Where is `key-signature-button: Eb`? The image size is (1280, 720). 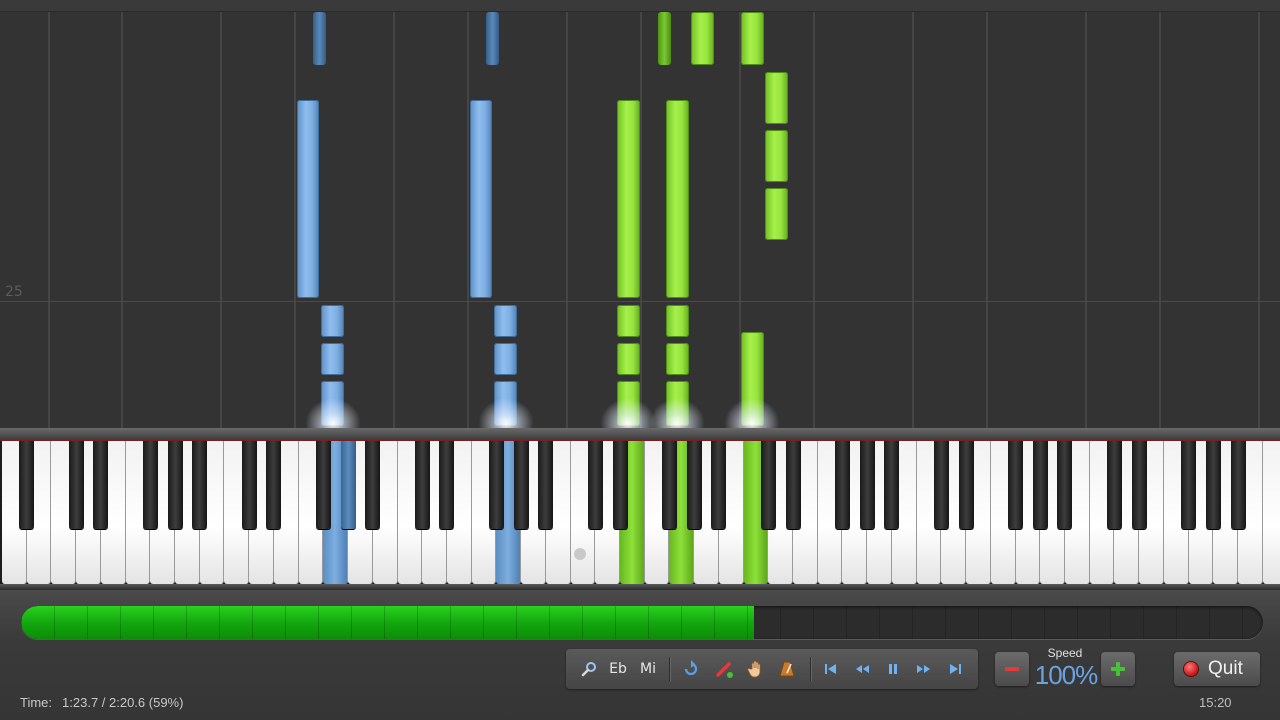
key-signature-button: Eb is located at coordinates (618, 669).